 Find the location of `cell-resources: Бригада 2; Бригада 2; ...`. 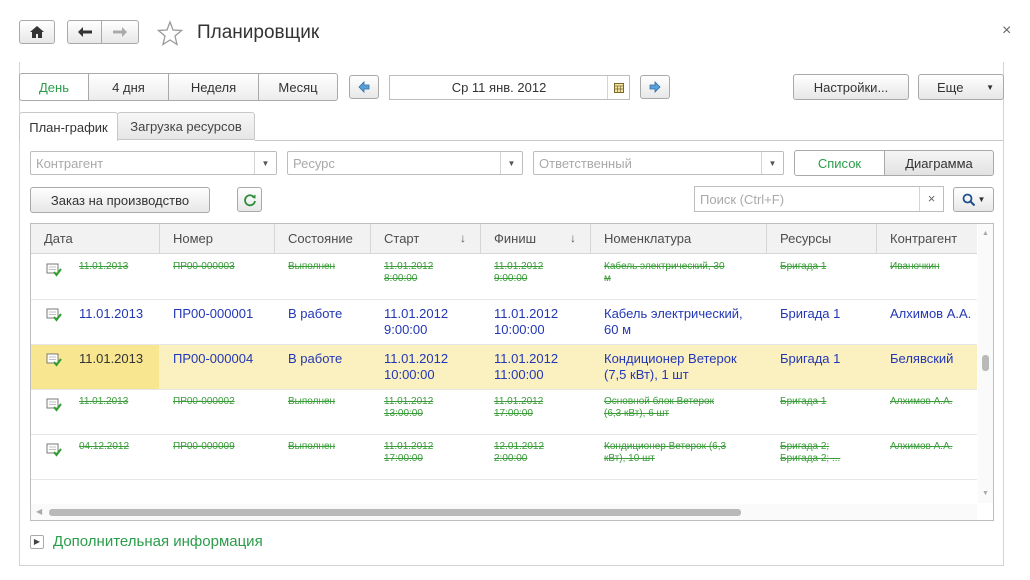

cell-resources: Бригада 2; Бригада 2; ... is located at coordinates (810, 452).